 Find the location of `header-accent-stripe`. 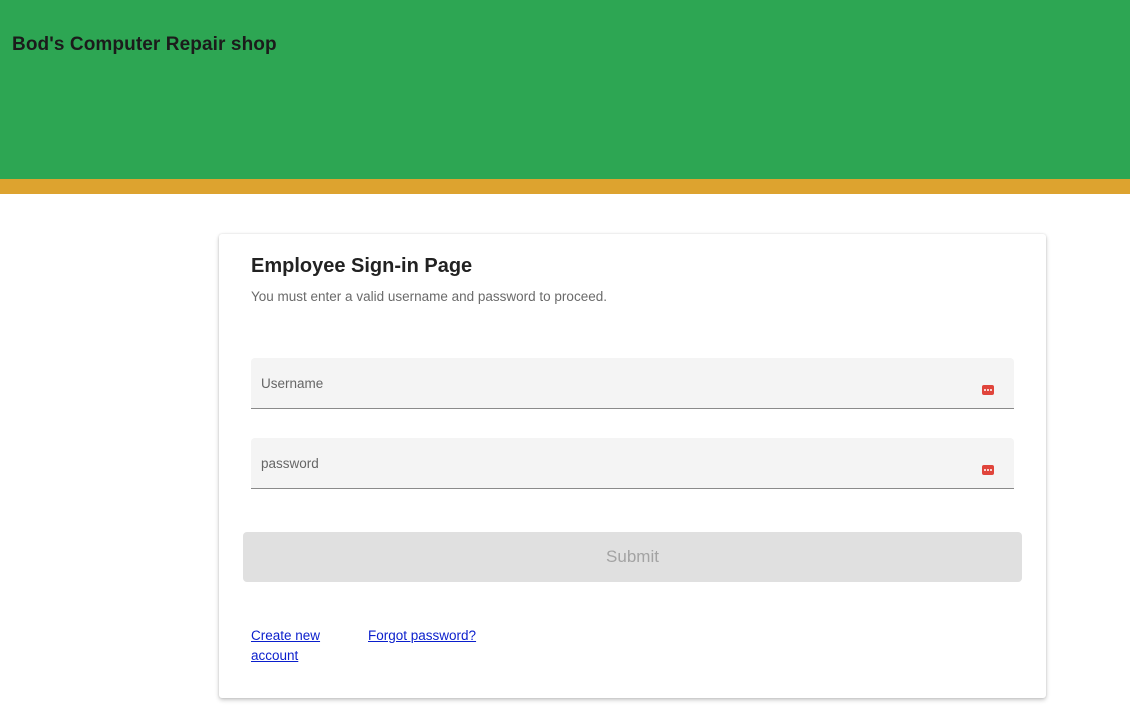

header-accent-stripe is located at coordinates (565, 186).